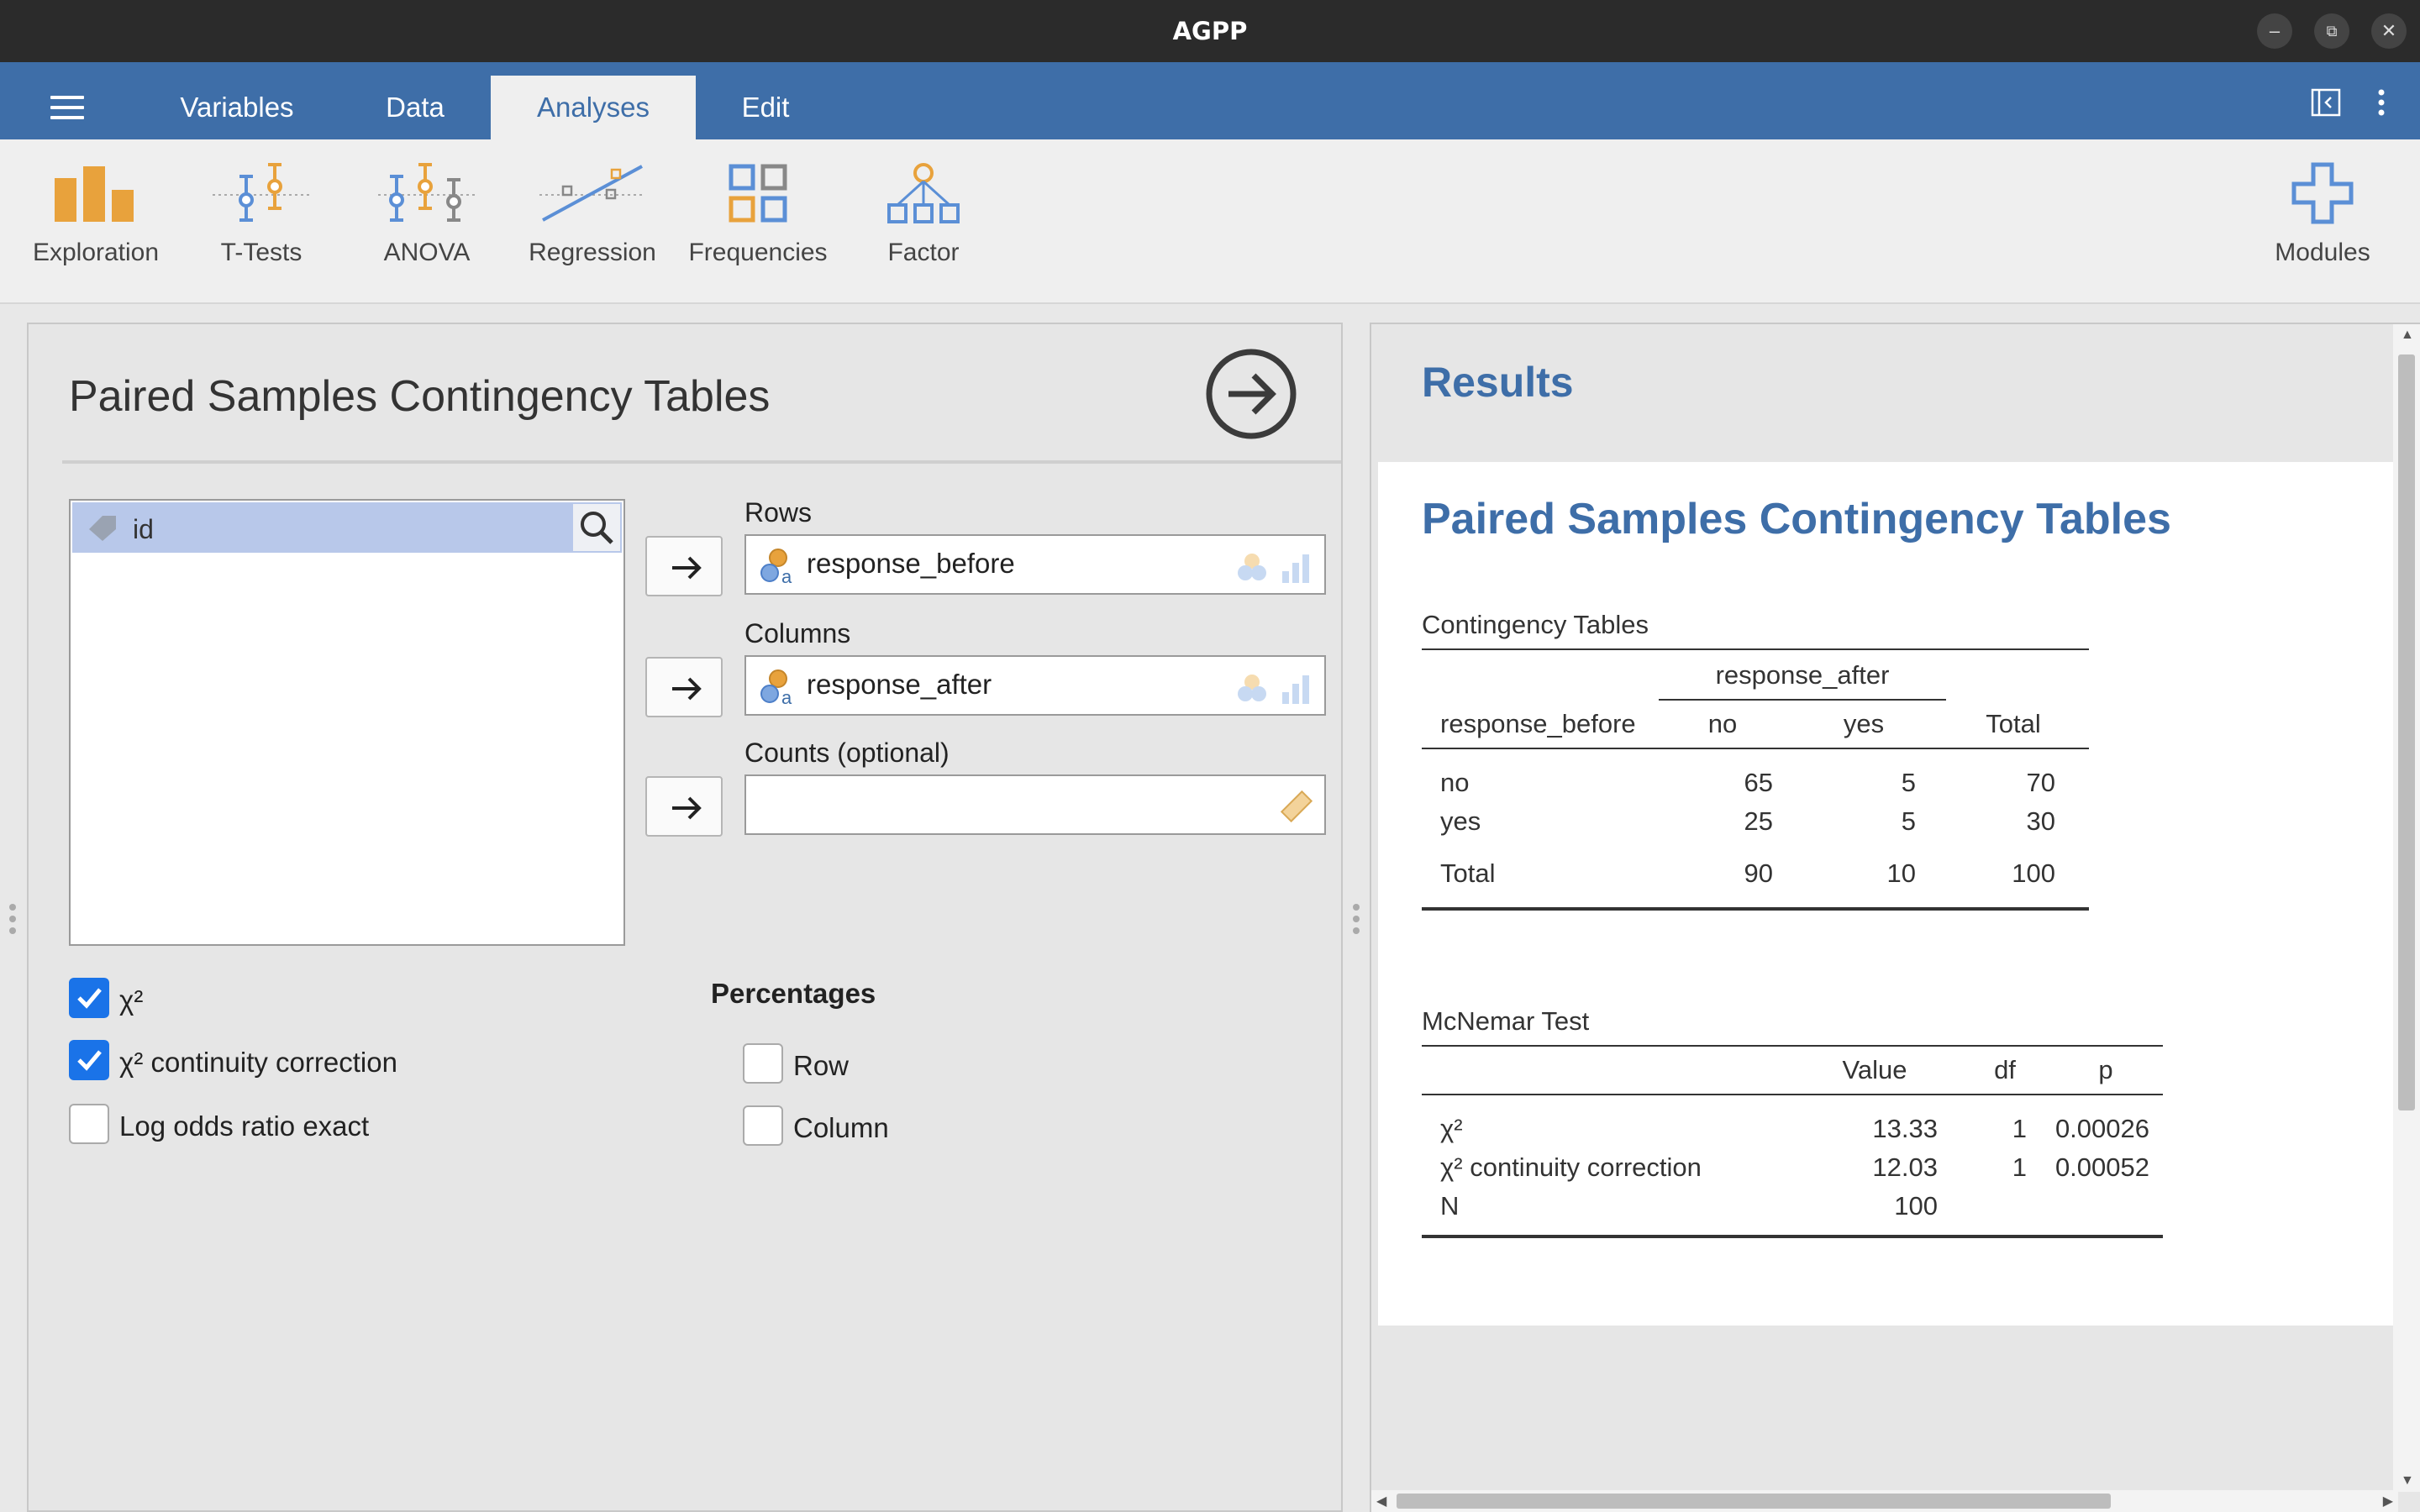  I want to click on scroll-up-arrow-icon: ▲, so click(2407, 335).